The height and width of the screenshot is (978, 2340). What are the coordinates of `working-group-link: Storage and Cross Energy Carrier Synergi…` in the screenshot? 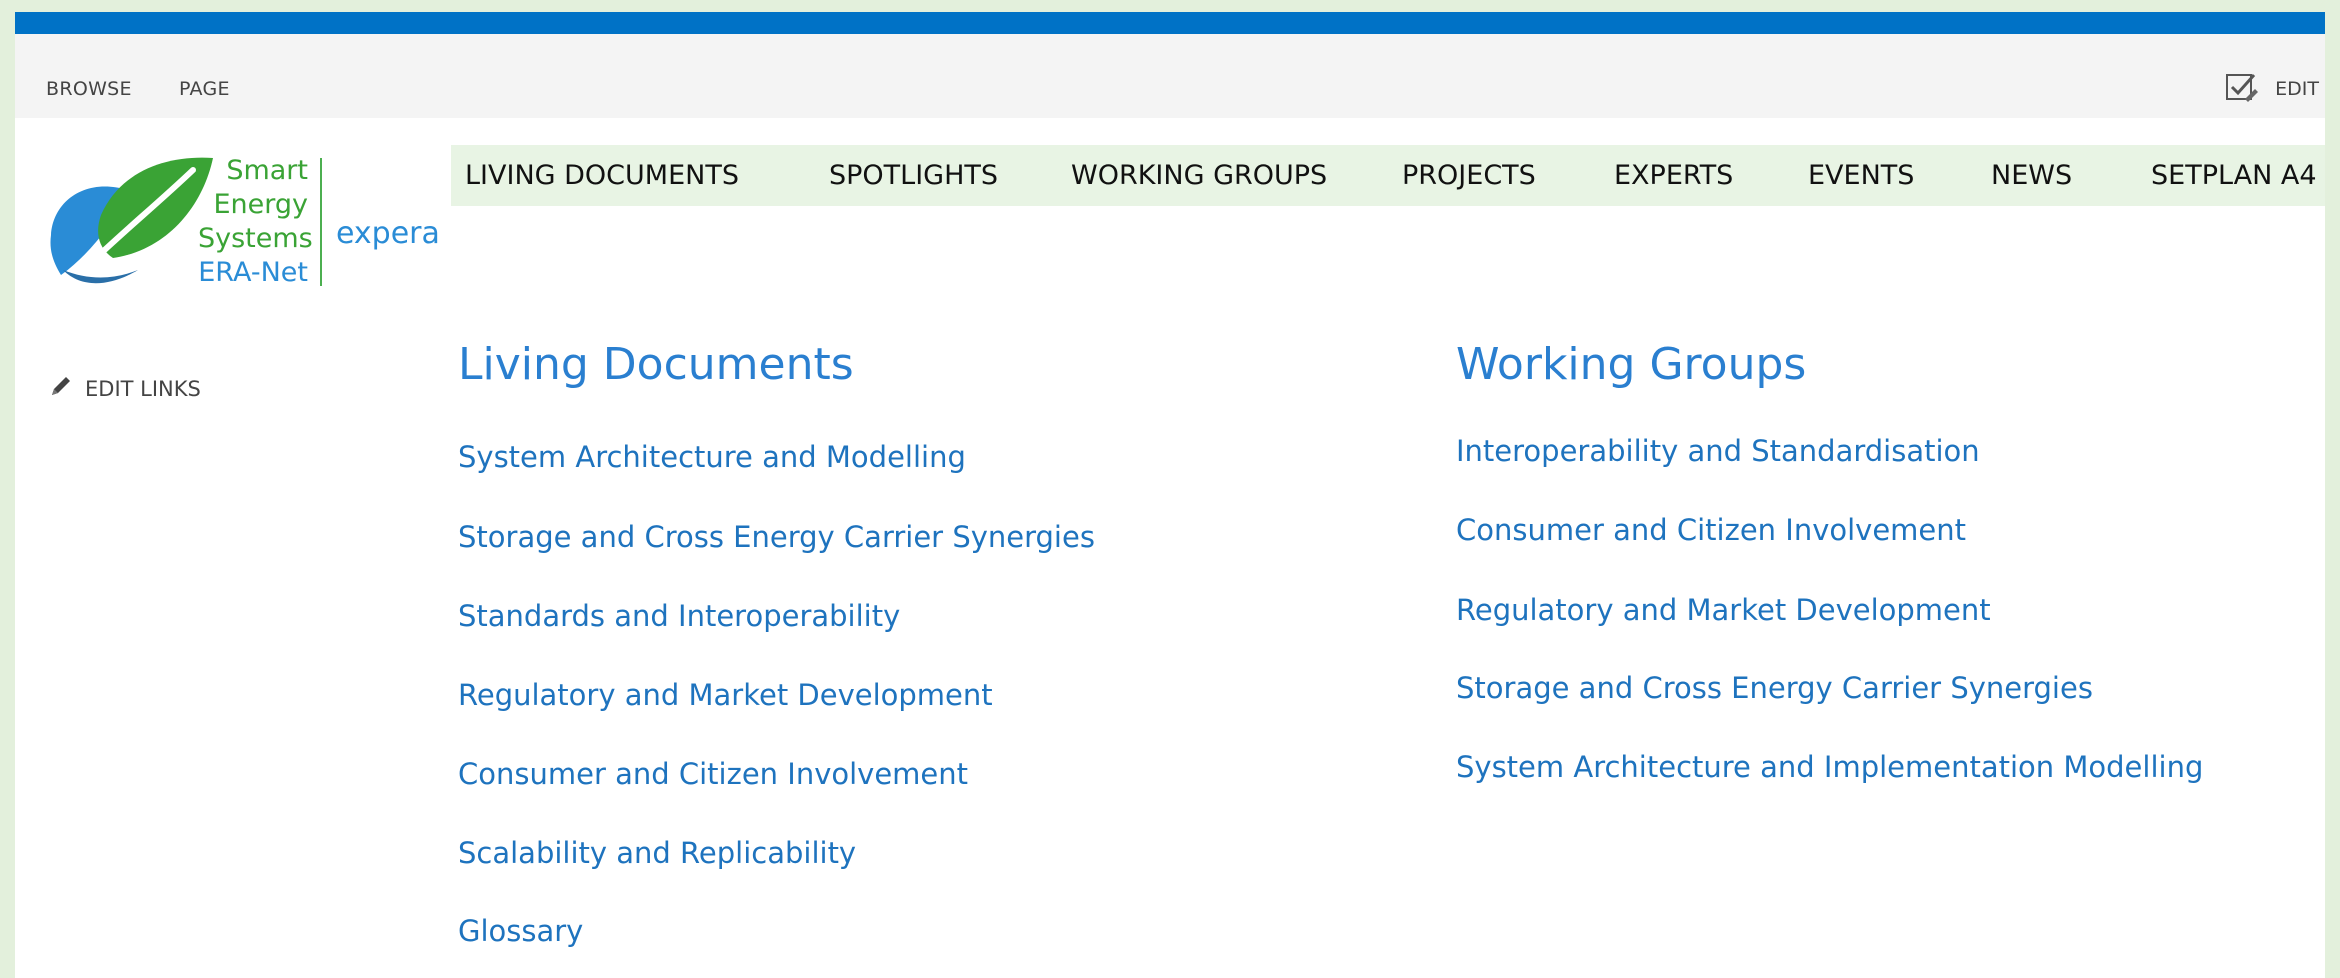 It's located at (1774, 688).